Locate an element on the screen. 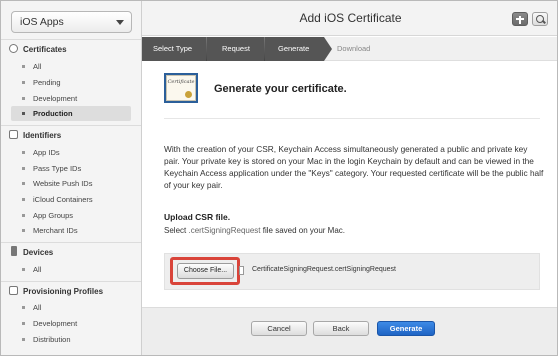 This screenshot has height=356, width=558. sidebar-item-all-certificates: All is located at coordinates (71, 66).